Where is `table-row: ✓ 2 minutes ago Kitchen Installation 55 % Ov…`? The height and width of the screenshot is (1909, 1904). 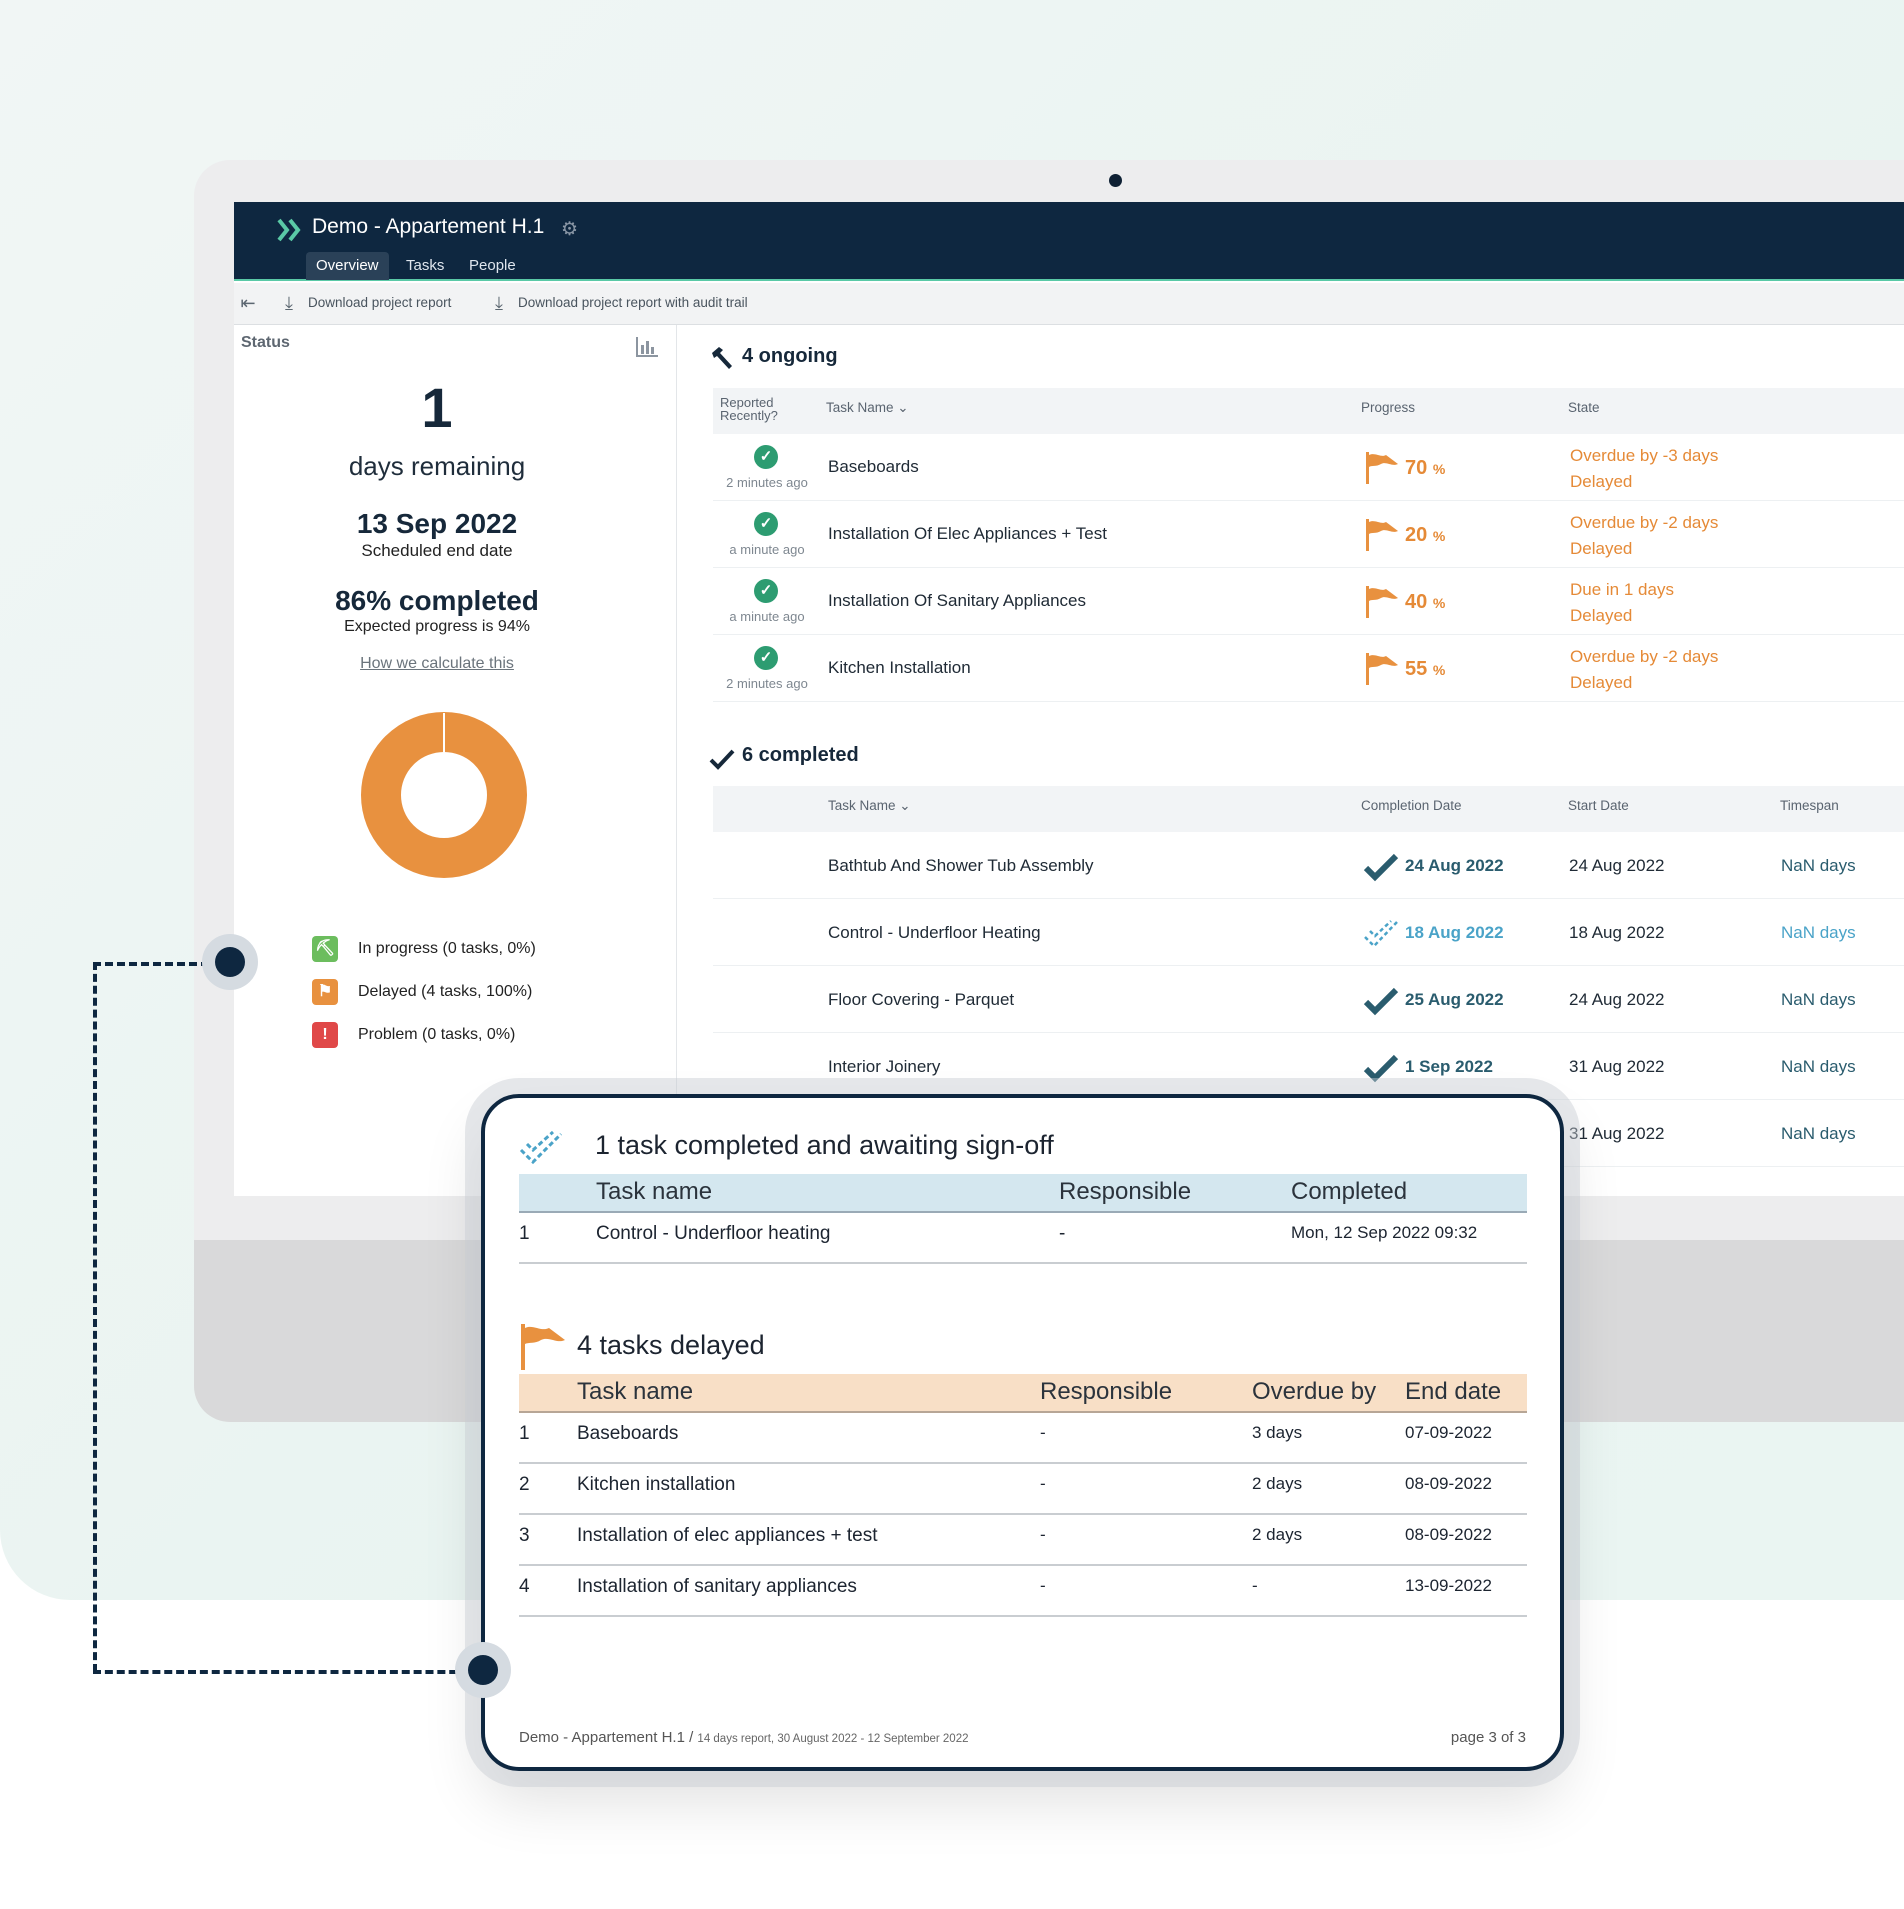 table-row: ✓ 2 minutes ago Kitchen Installation 55 % Ov… is located at coordinates (1308, 668).